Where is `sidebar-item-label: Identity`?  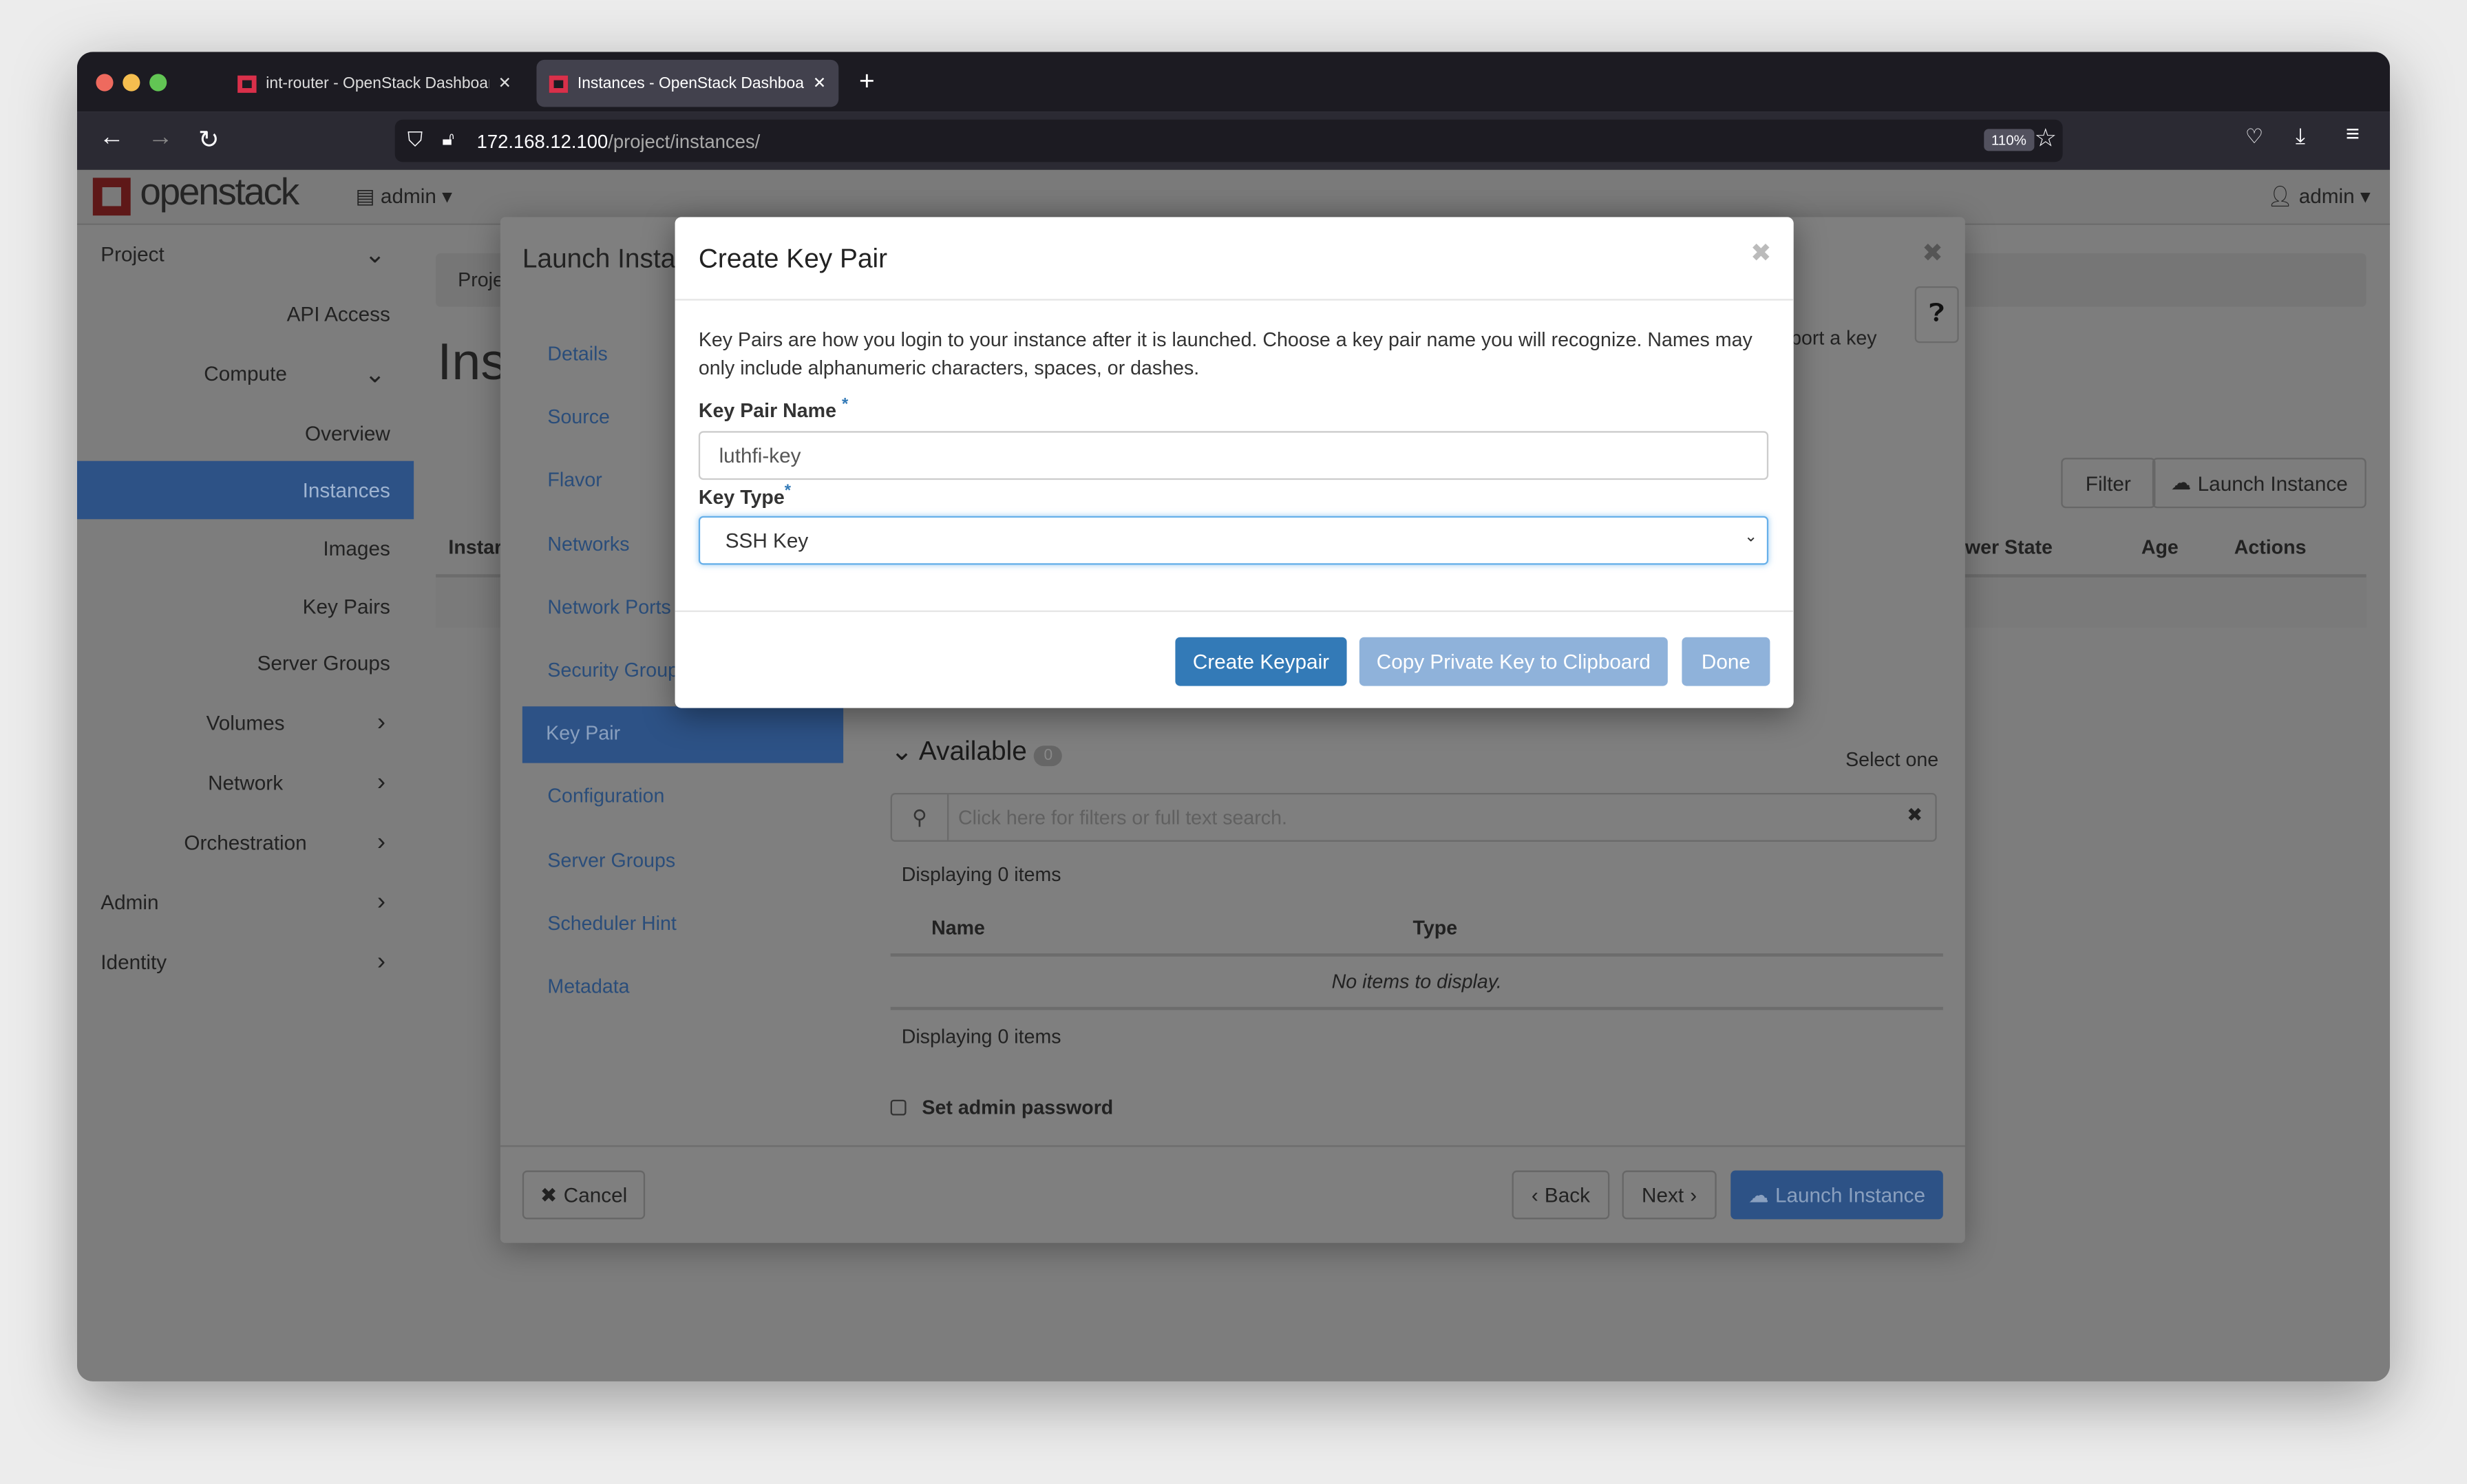
sidebar-item-label: Identity is located at coordinates (133, 962).